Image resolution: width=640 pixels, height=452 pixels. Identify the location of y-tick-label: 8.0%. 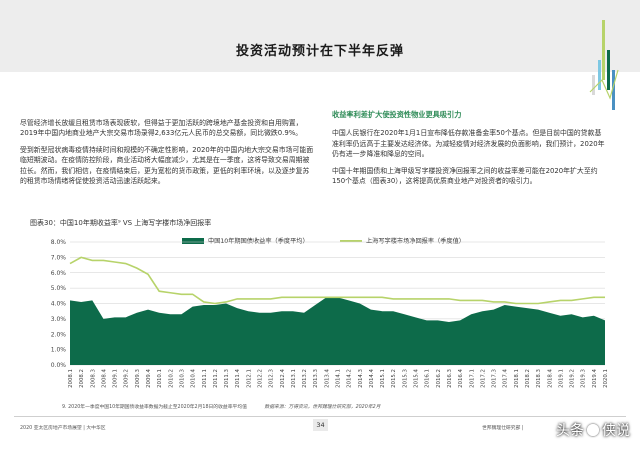
(59, 242).